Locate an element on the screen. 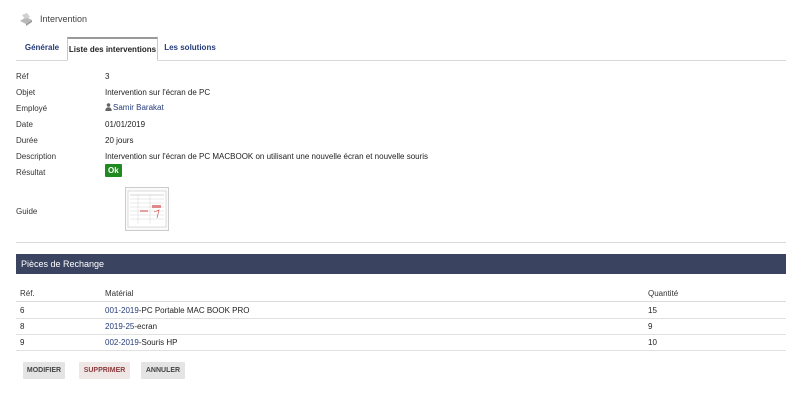  col-ref: Réf. is located at coordinates (27, 293).